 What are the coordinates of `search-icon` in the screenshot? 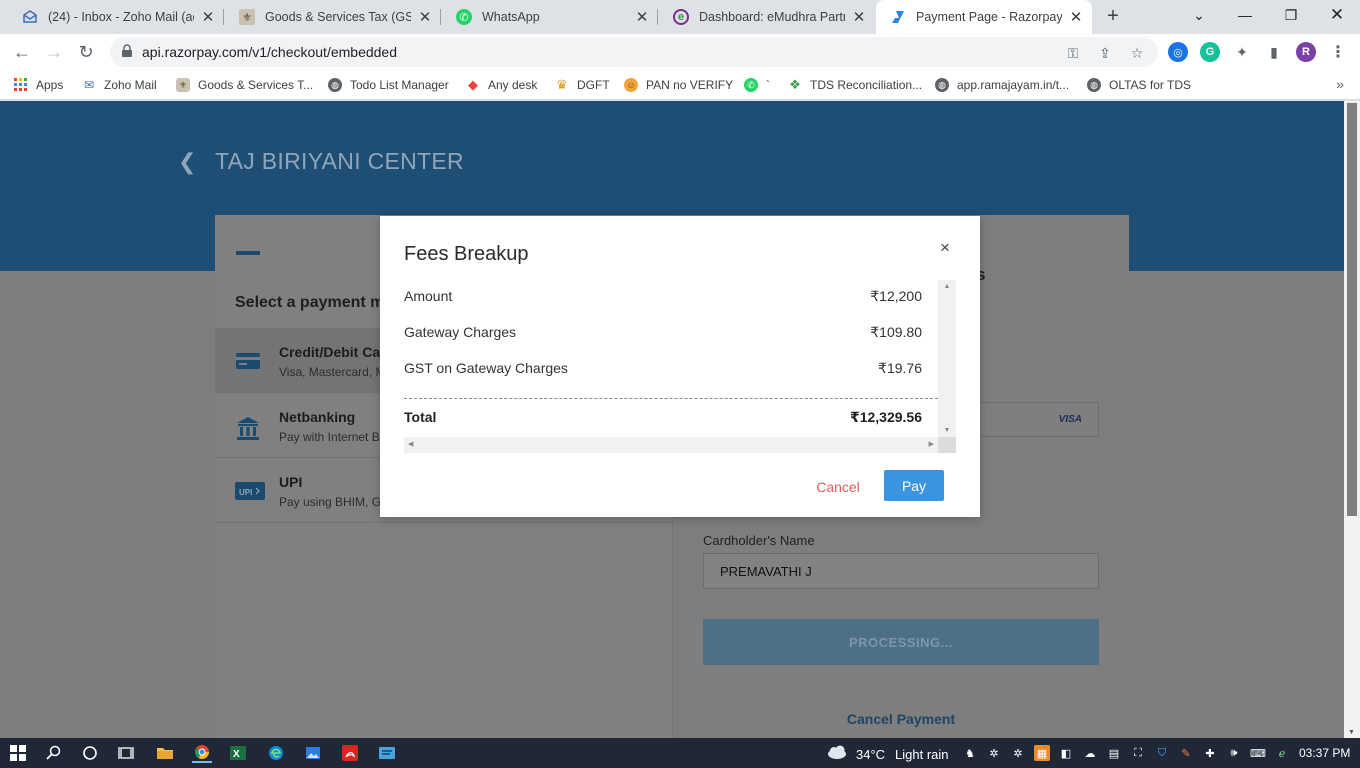 It's located at (54, 753).